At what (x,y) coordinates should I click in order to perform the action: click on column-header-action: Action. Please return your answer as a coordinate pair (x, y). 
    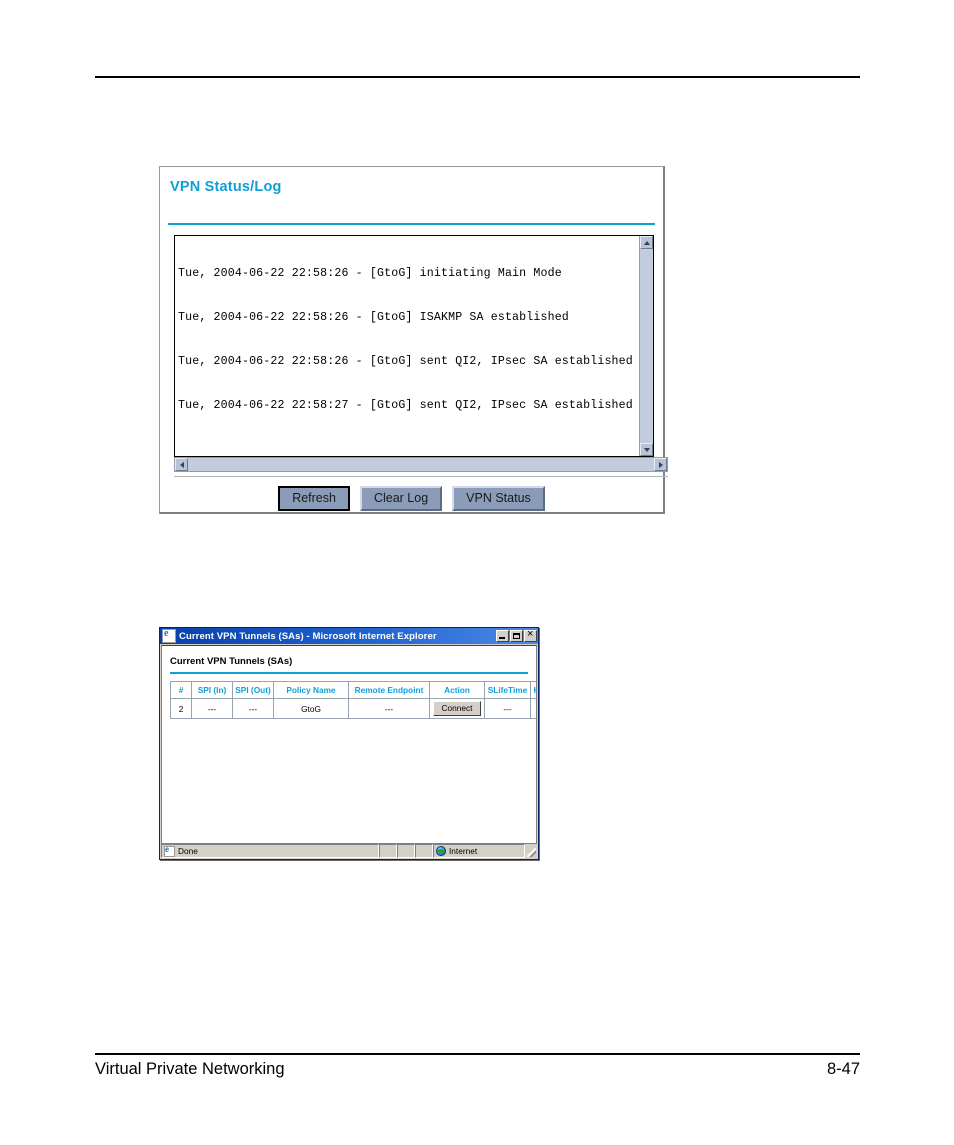
    Looking at the image, I should click on (457, 690).